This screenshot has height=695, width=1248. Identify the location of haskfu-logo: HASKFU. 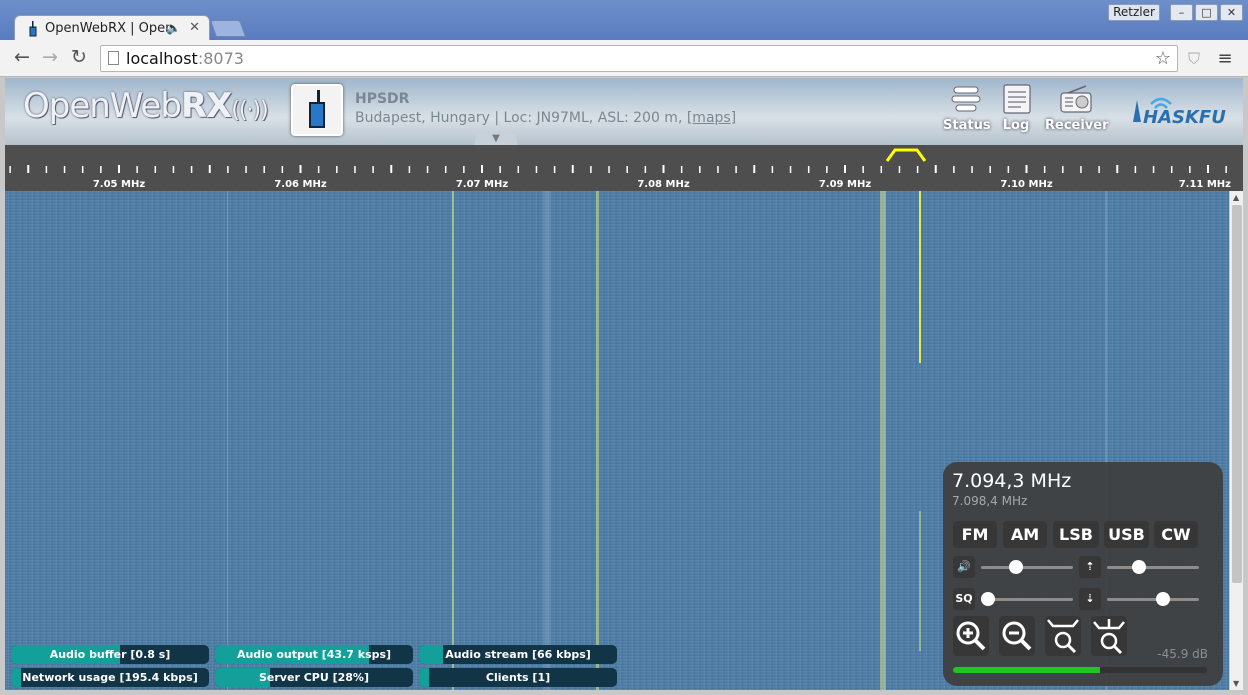
(1181, 112).